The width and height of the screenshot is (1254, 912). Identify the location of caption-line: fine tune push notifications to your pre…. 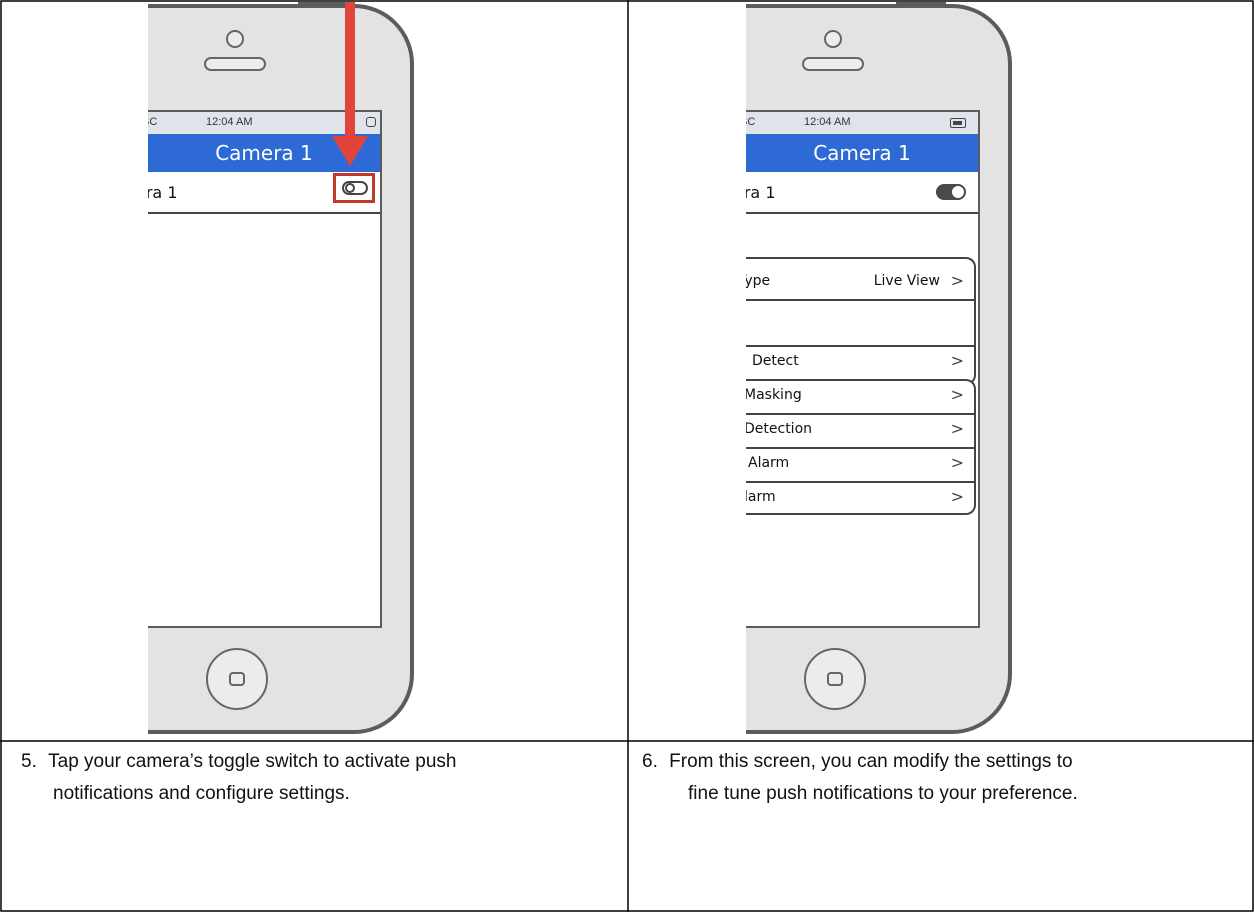
(883, 793).